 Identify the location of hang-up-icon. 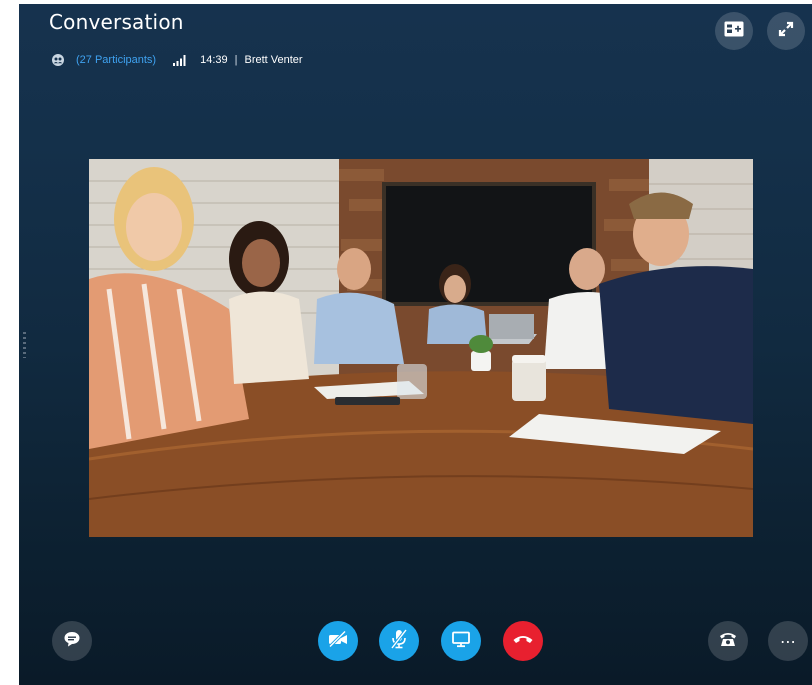
(523, 641).